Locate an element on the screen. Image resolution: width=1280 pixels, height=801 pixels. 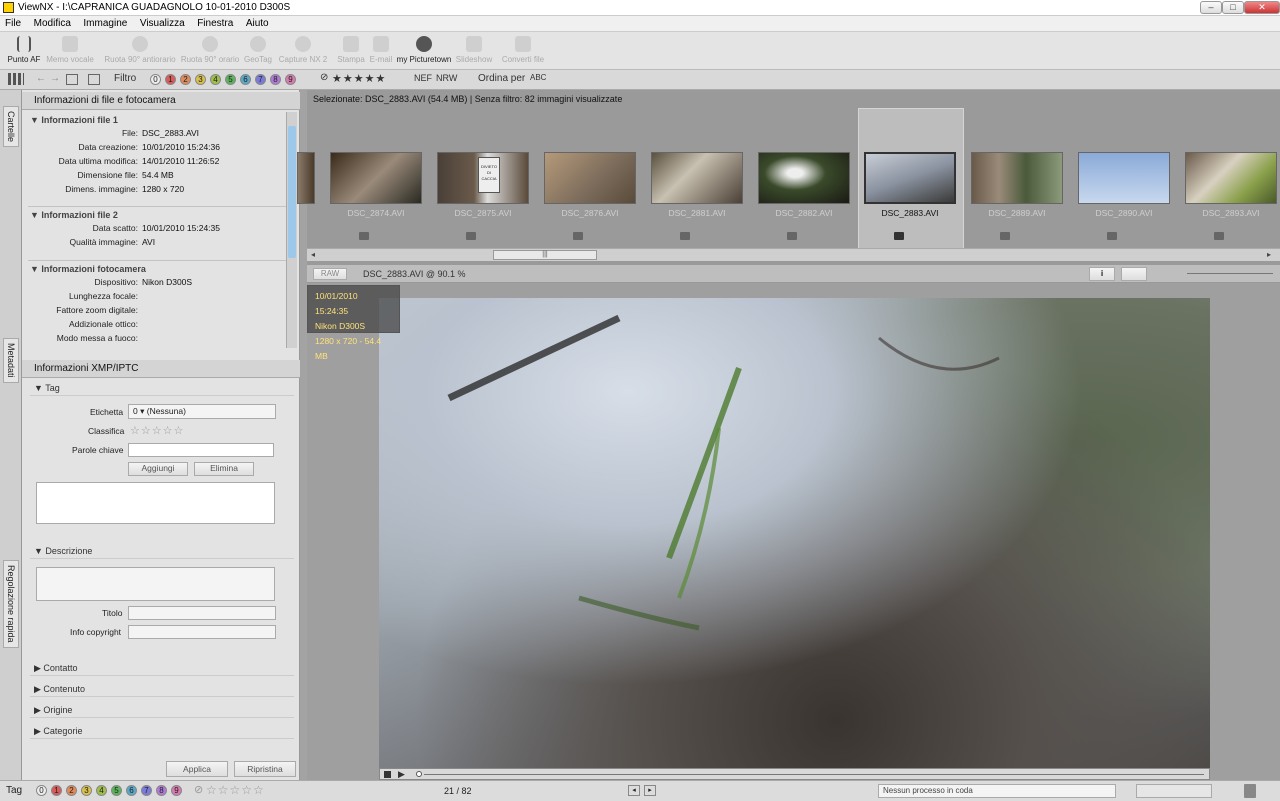
prev-image-button: ◂ is located at coordinates (634, 790).